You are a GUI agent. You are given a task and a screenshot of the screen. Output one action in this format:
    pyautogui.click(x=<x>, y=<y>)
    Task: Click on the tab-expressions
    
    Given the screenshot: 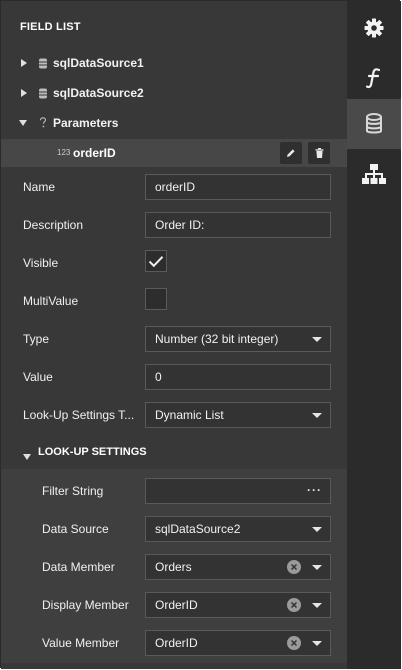 What is the action you would take?
    pyautogui.click(x=374, y=78)
    